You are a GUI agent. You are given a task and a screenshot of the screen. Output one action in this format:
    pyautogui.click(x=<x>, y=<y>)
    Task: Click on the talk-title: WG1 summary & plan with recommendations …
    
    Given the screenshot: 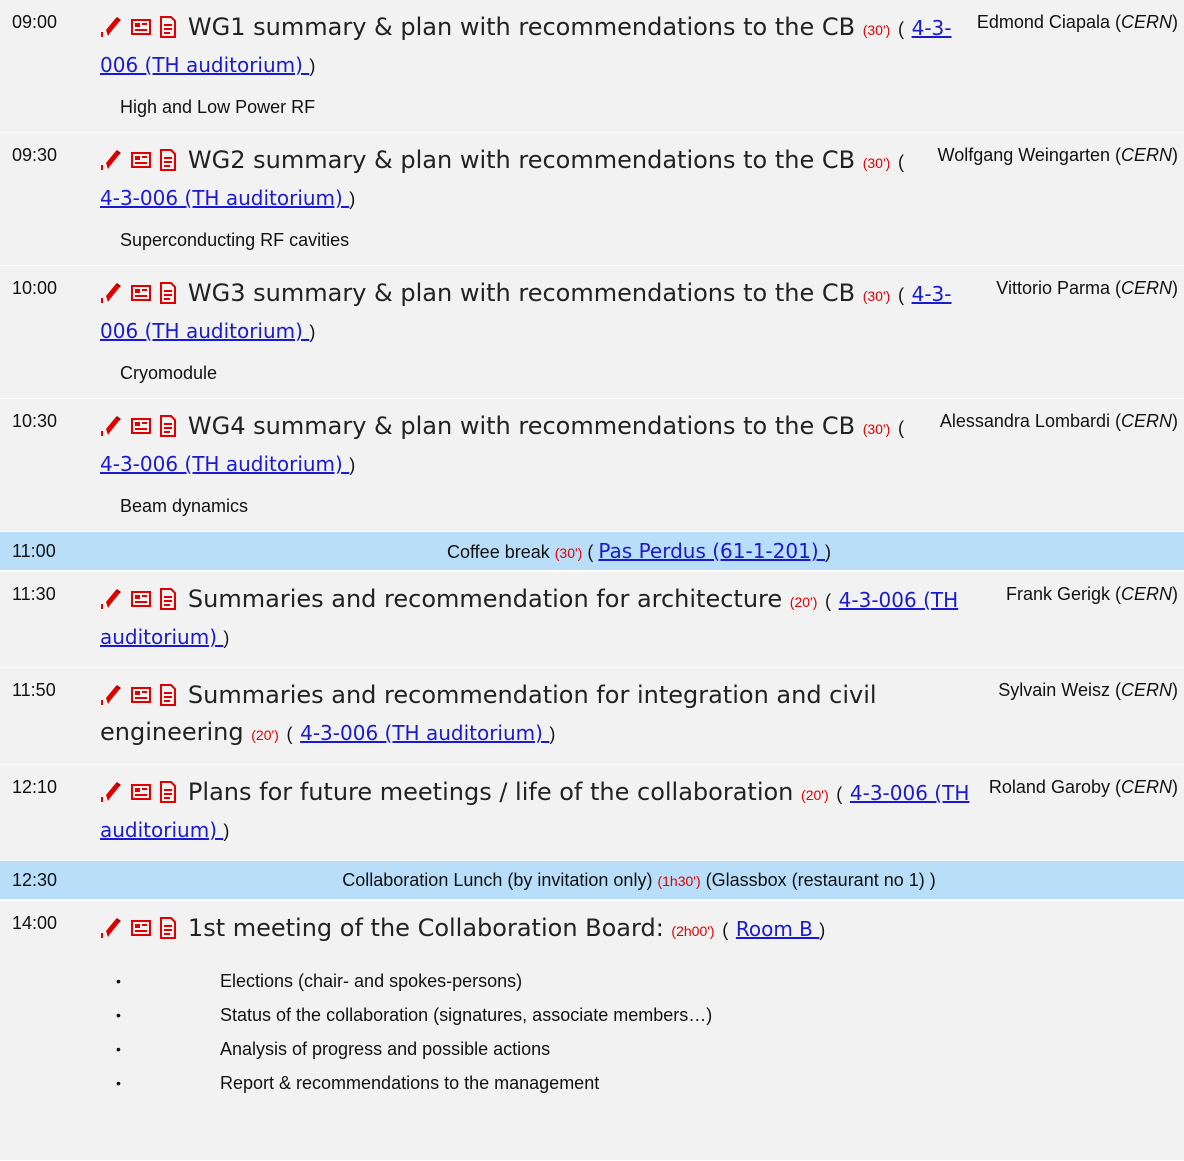 What is the action you would take?
    pyautogui.click(x=521, y=27)
    